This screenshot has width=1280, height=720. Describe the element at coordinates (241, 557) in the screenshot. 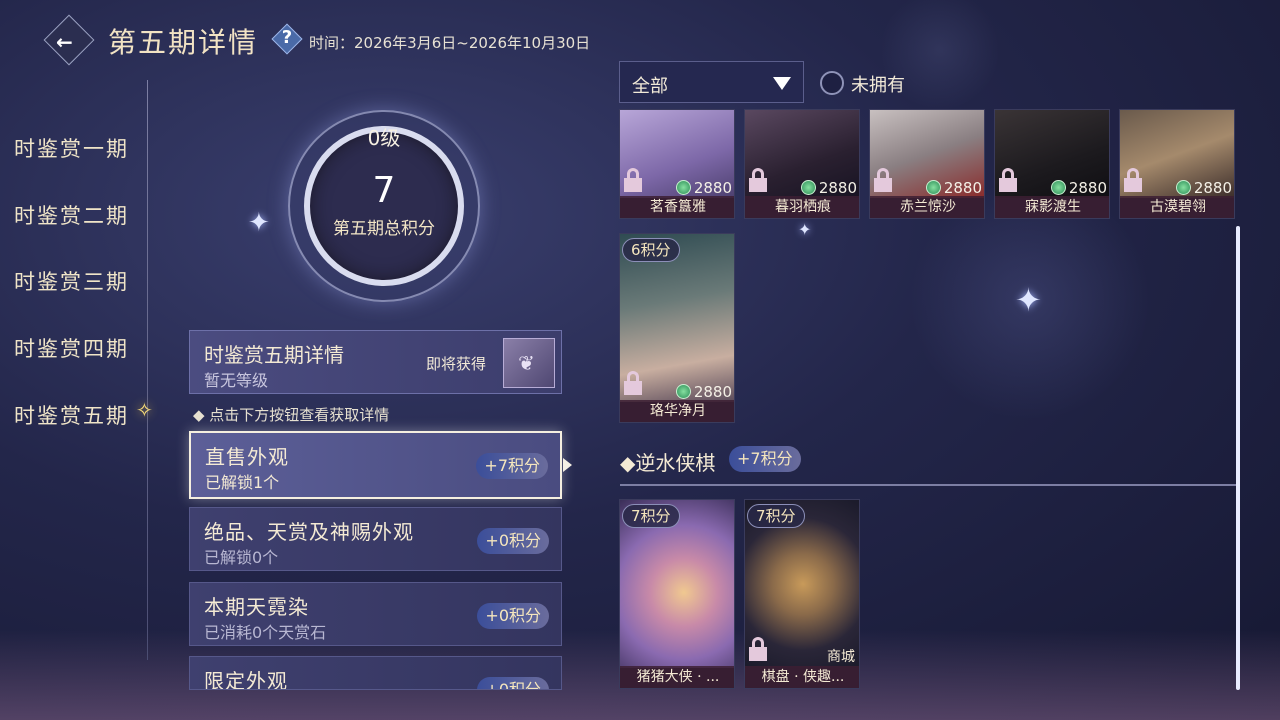

I see `category-subtitle: 已解锁0个` at that location.